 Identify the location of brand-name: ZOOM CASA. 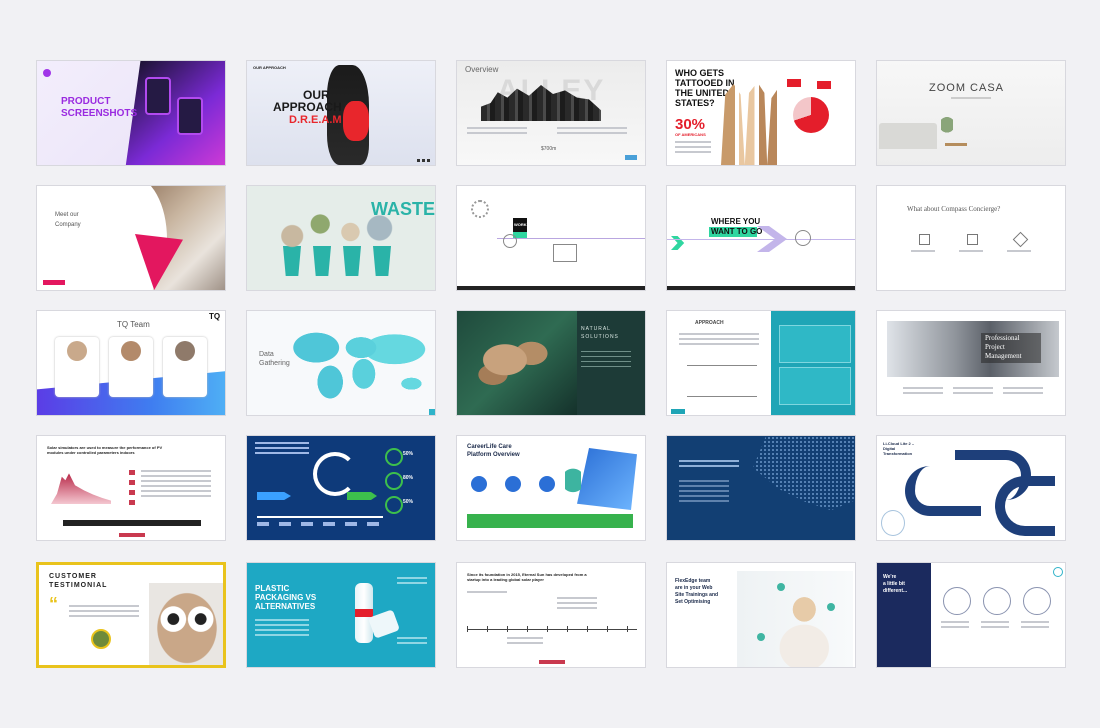
(967, 88).